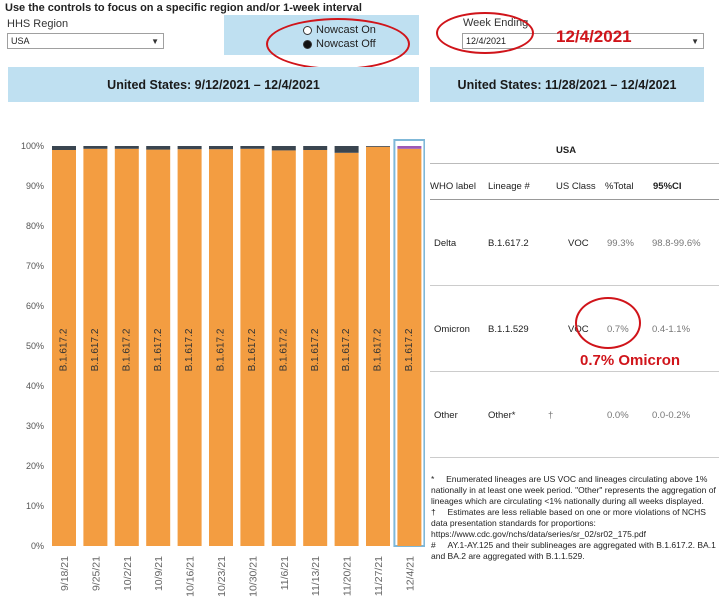 This screenshot has height=612, width=719. Describe the element at coordinates (35, 266) in the screenshot. I see `y-tick-label: 70%` at that location.